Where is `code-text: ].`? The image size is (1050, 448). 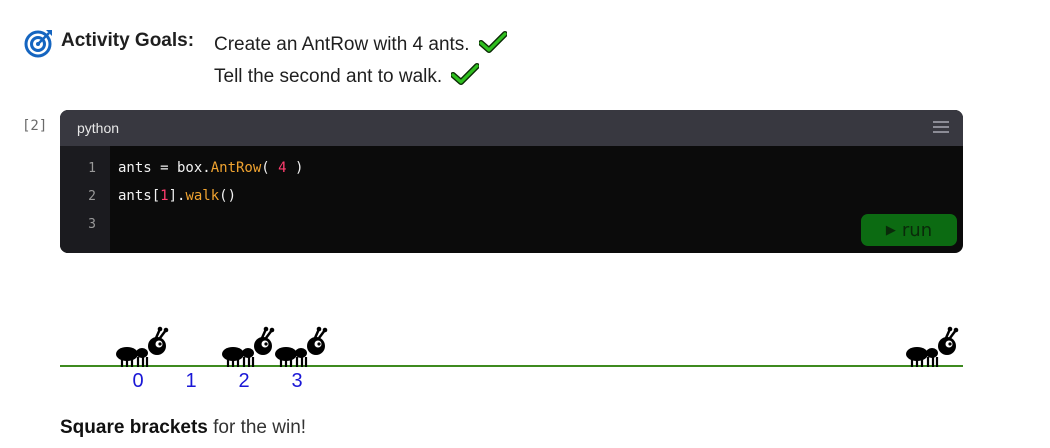
code-text: ]. is located at coordinates (177, 196).